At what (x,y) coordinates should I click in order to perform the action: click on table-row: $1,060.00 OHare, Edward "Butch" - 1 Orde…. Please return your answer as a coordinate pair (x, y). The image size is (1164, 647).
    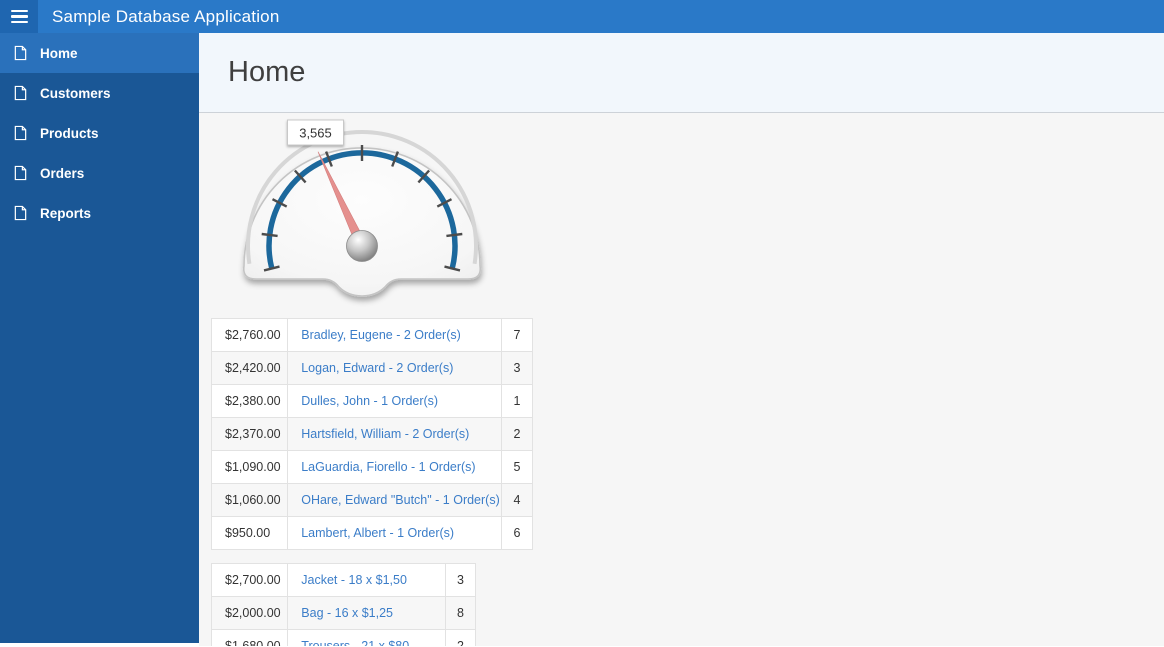
    Looking at the image, I should click on (372, 500).